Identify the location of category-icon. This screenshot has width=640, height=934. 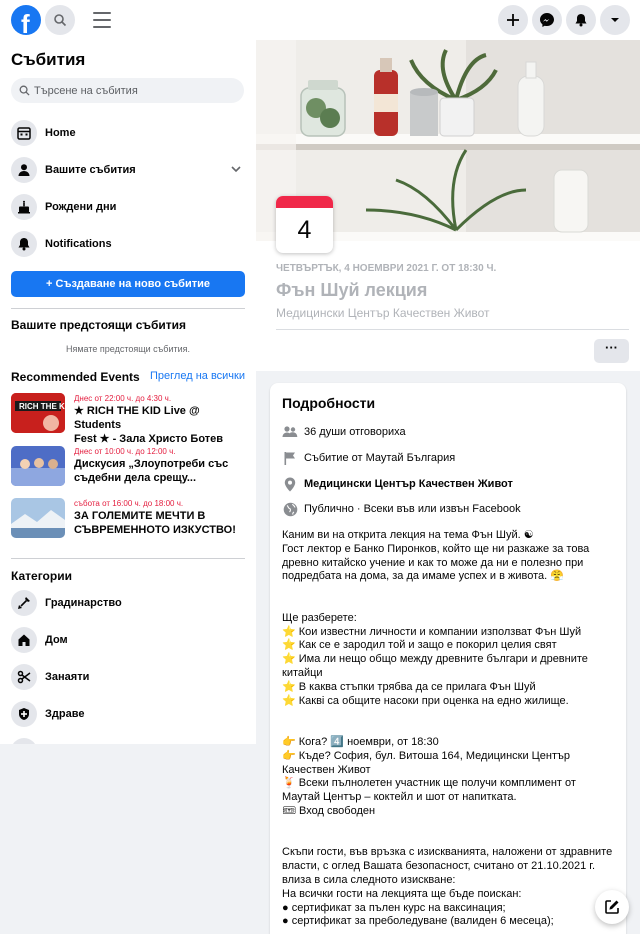
(24, 741).